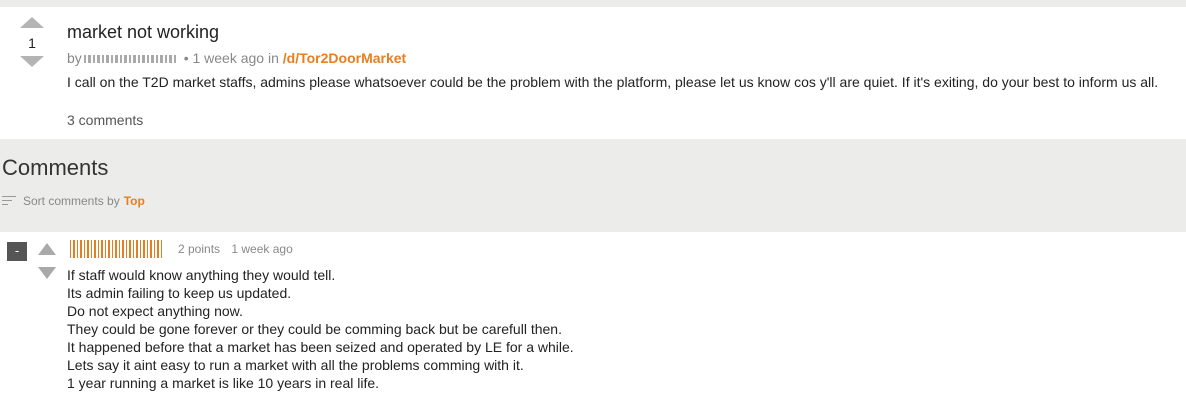 Image resolution: width=1186 pixels, height=401 pixels. What do you see at coordinates (105, 120) in the screenshot?
I see `comments-link: 3 comments` at bounding box center [105, 120].